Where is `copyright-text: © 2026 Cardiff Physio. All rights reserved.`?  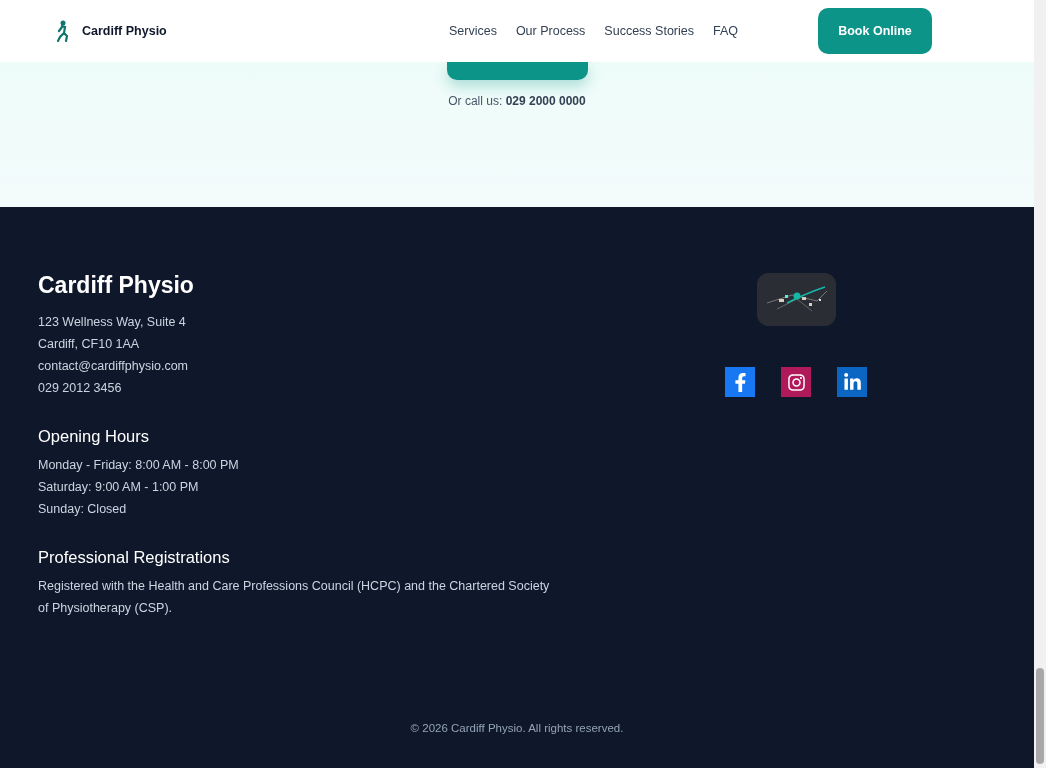
copyright-text: © 2026 Cardiff Physio. All rights reserved. is located at coordinates (517, 728).